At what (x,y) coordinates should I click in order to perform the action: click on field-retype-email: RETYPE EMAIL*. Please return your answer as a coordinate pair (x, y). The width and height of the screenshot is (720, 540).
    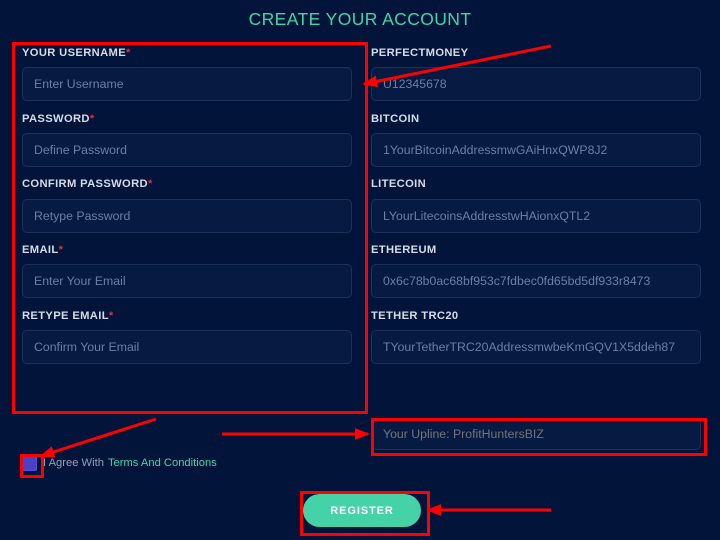
    Looking at the image, I should click on (187, 337).